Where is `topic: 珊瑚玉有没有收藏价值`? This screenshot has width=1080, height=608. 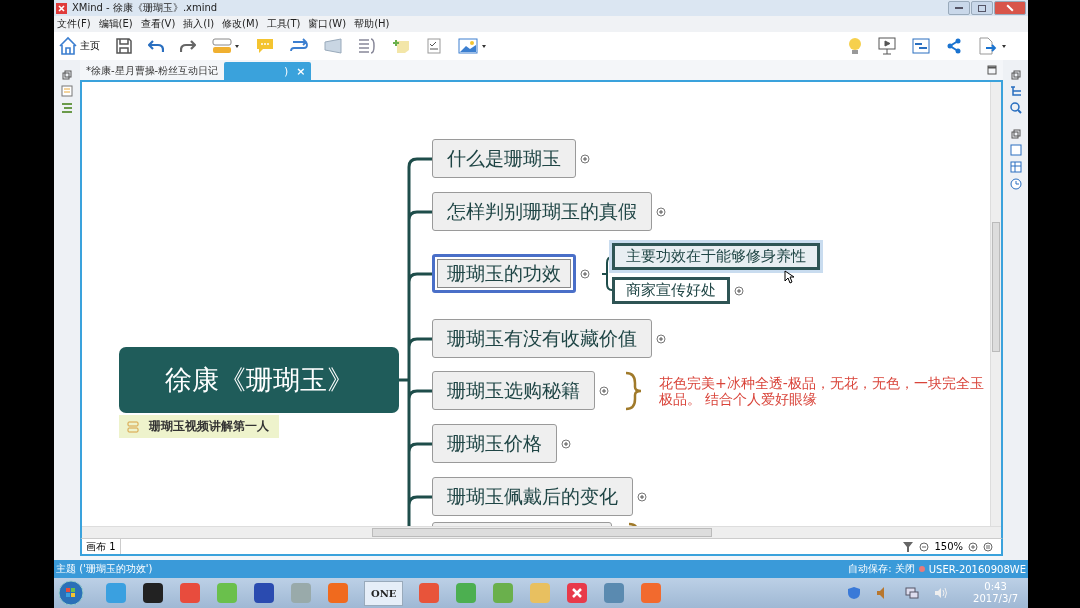
topic: 珊瑚玉有没有收藏价值 is located at coordinates (542, 338).